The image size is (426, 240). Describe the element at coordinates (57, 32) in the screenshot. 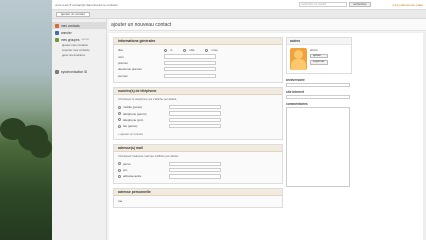

I see `undo-icon` at that location.